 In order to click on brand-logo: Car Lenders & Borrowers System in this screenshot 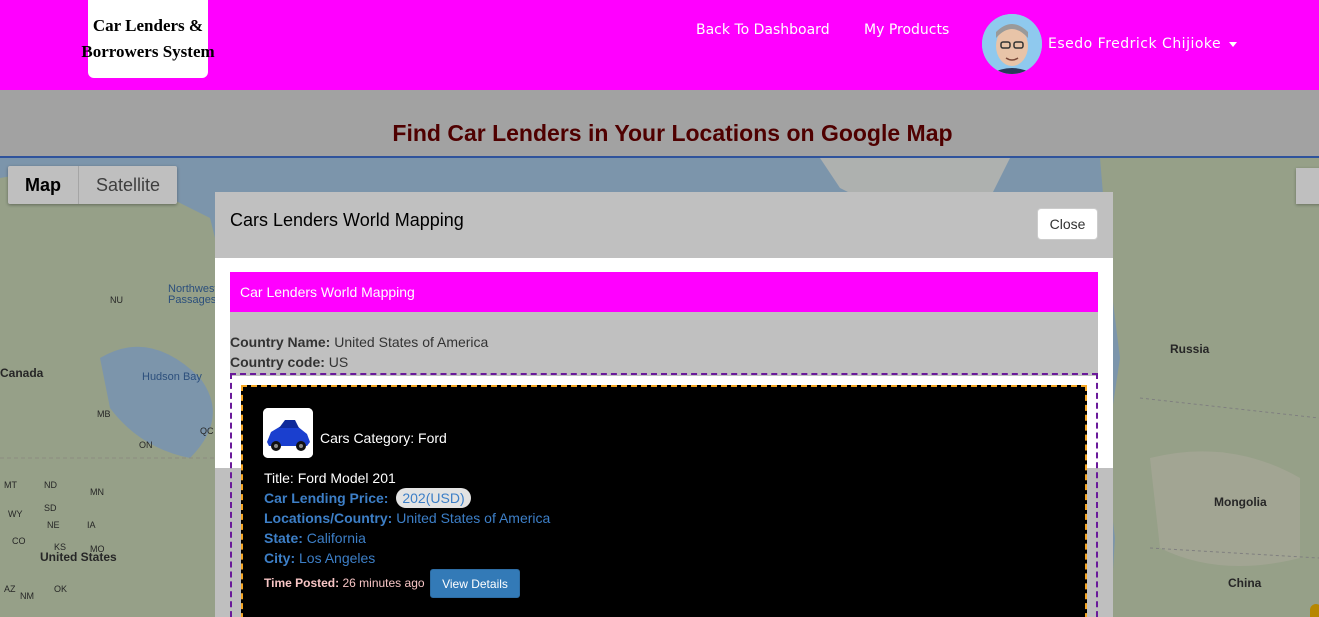, I will do `click(148, 39)`.